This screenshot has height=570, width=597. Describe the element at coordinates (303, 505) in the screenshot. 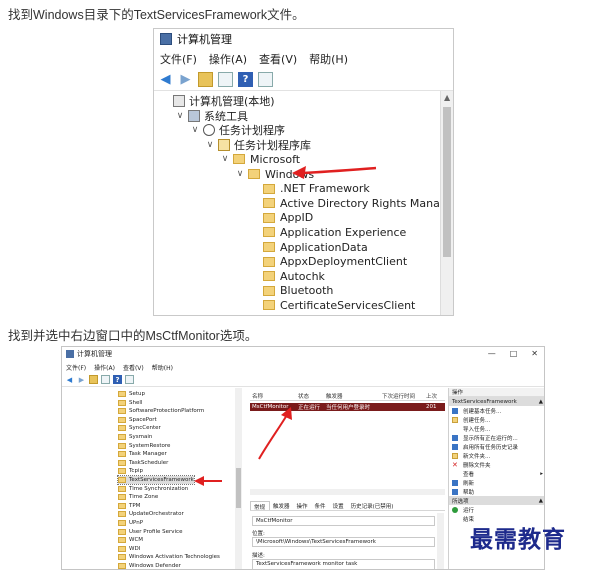

I see `tab-actions: 操作` at that location.